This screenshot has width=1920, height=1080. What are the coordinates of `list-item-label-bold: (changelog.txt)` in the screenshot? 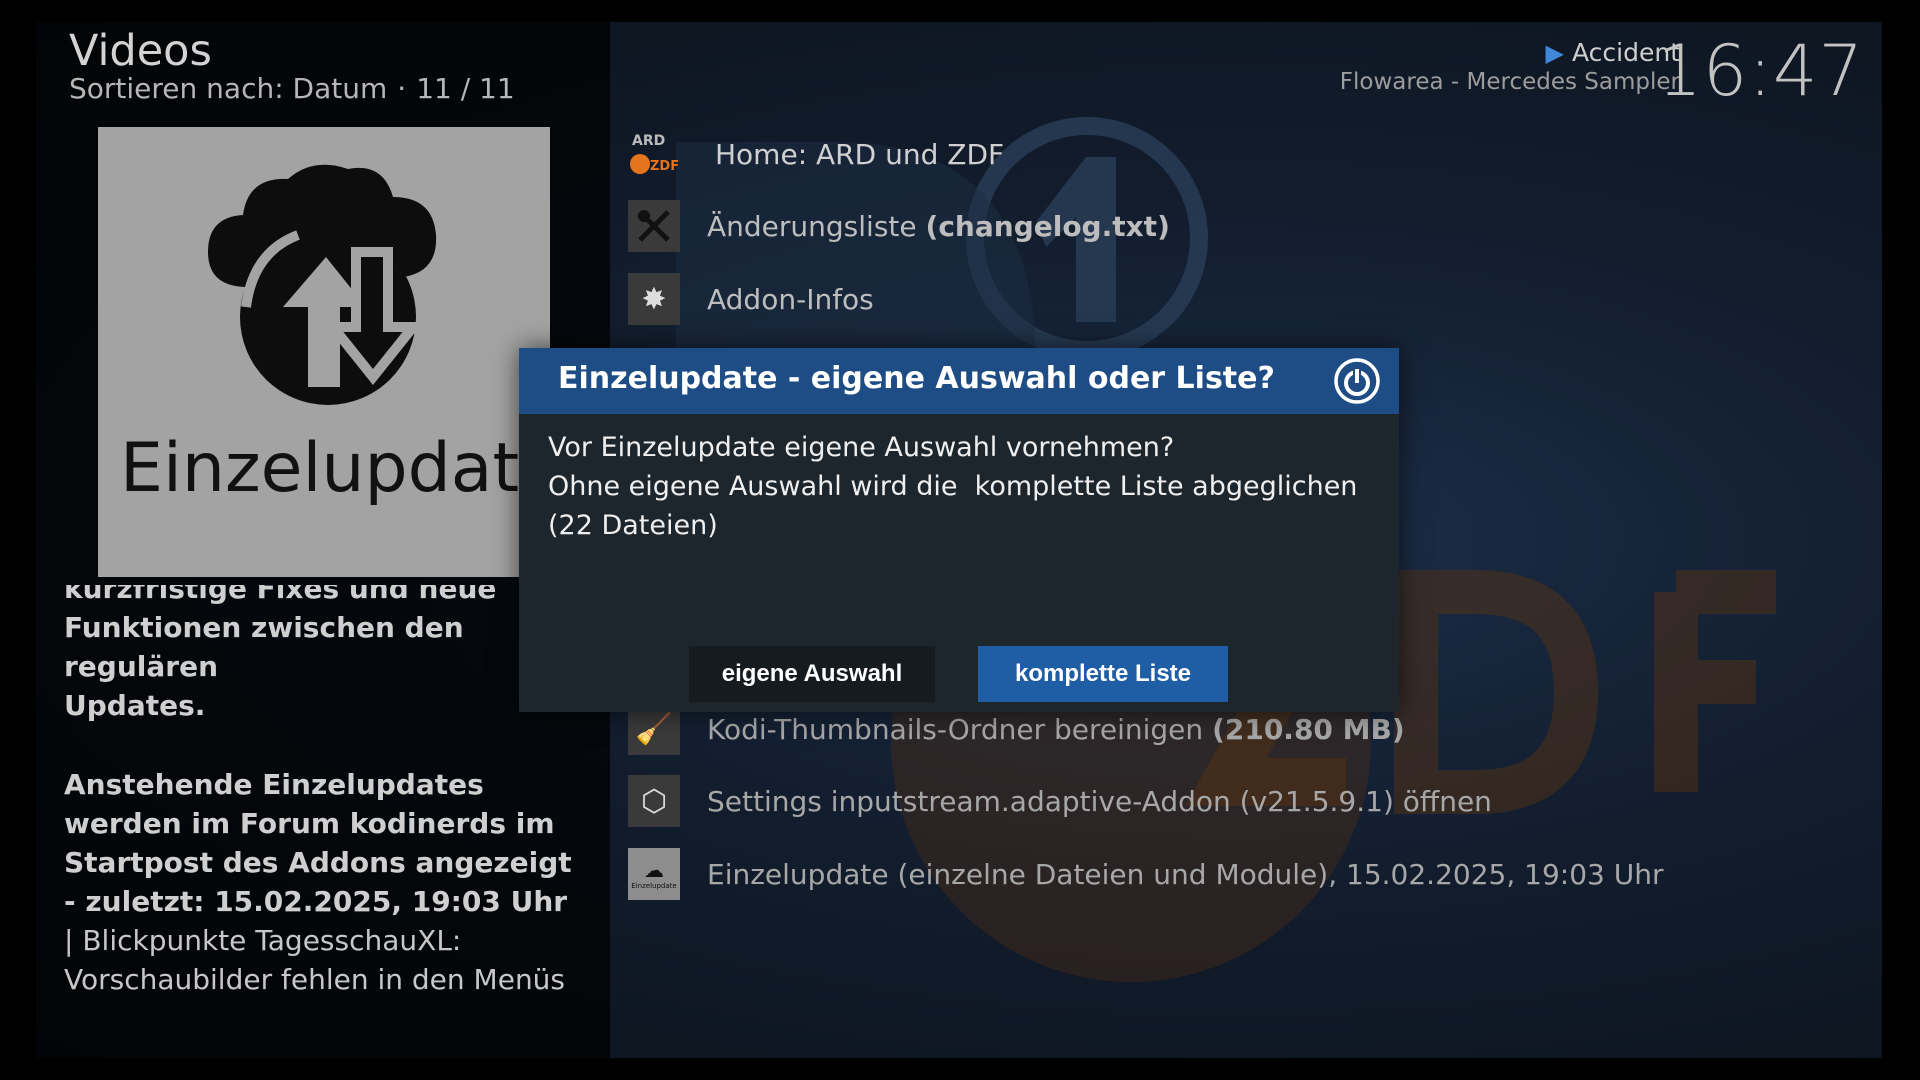 It's located at (1047, 226).